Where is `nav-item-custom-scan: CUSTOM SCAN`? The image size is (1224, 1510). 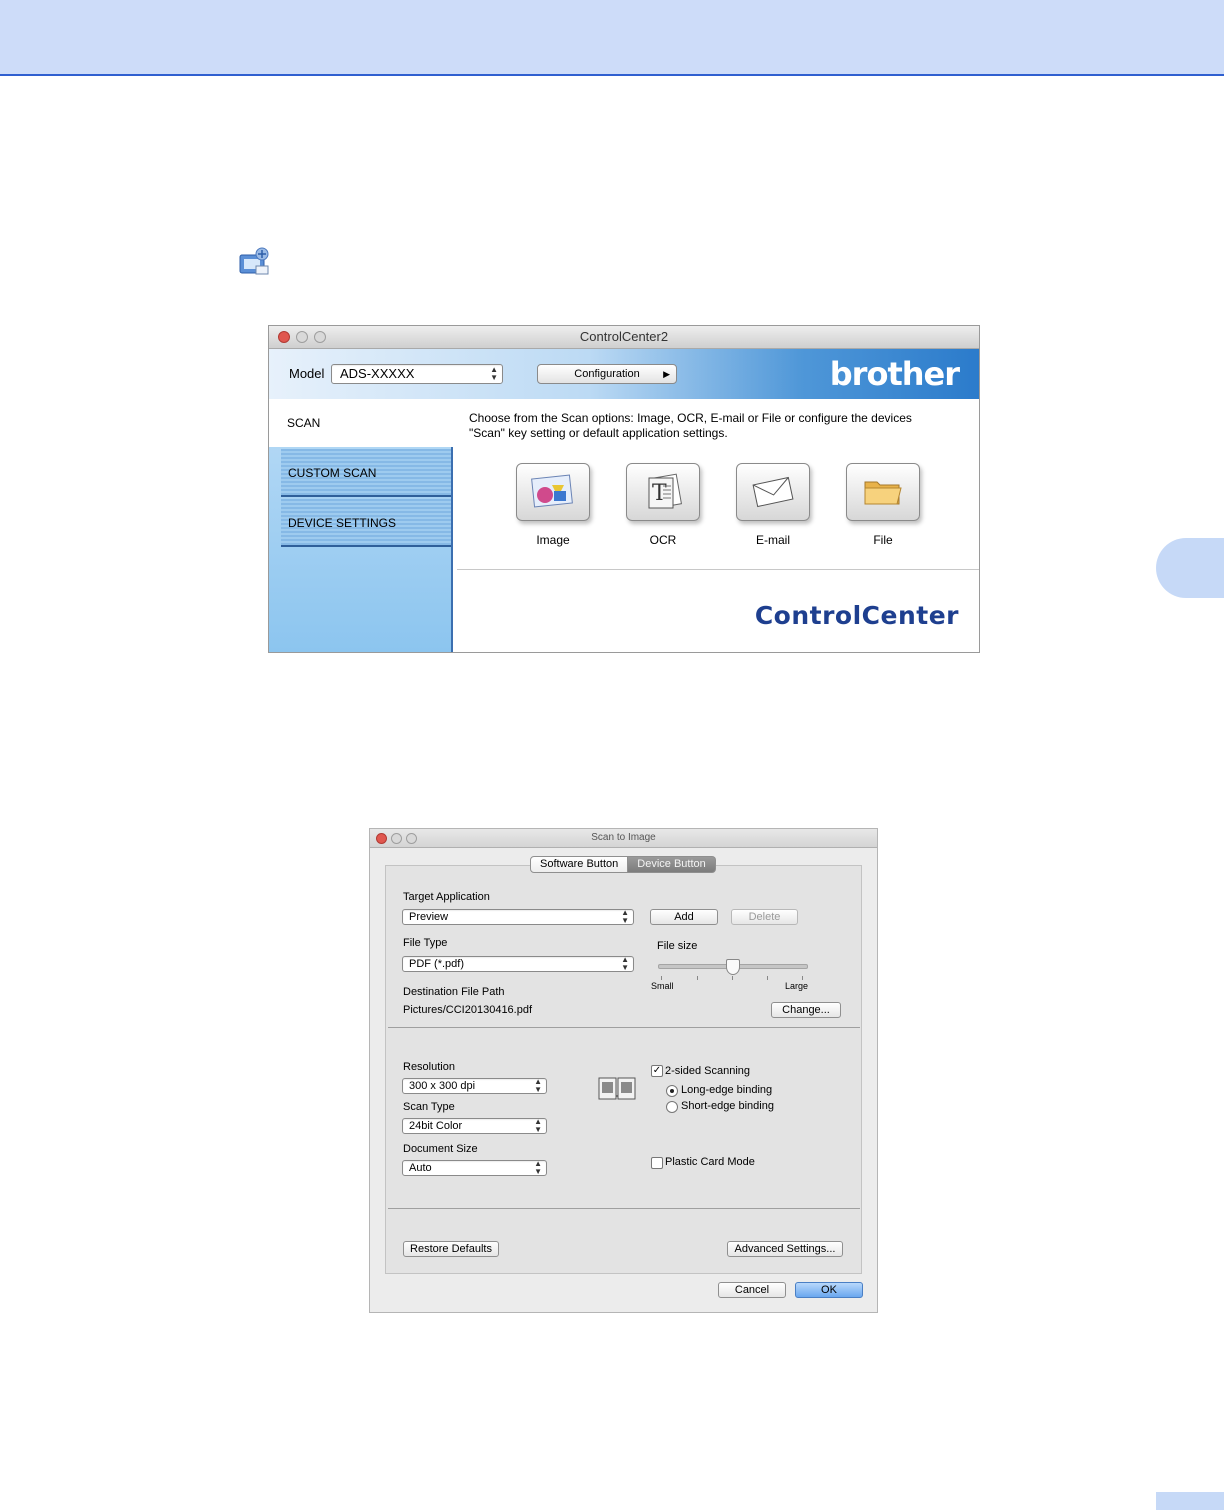 nav-item-custom-scan: CUSTOM SCAN is located at coordinates (366, 473).